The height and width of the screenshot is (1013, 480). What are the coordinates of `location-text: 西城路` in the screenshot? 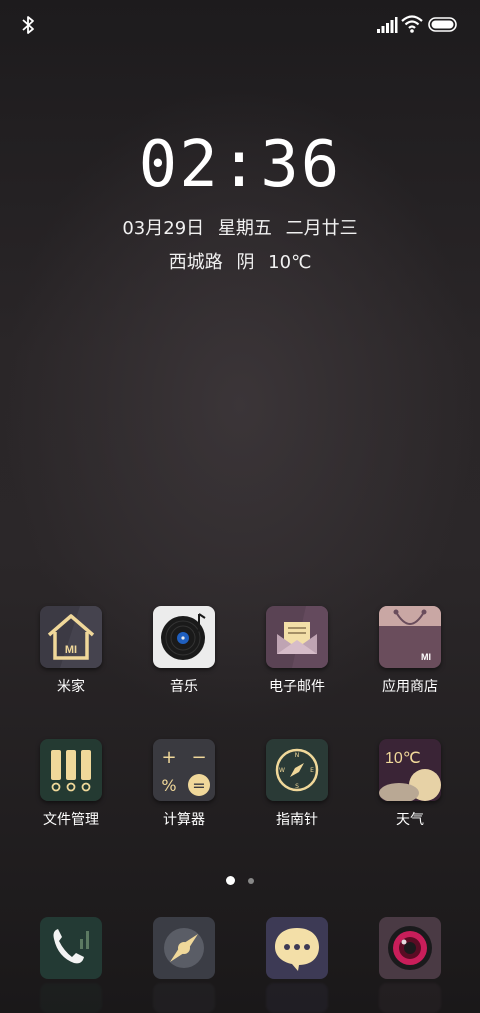 It's located at (195, 262).